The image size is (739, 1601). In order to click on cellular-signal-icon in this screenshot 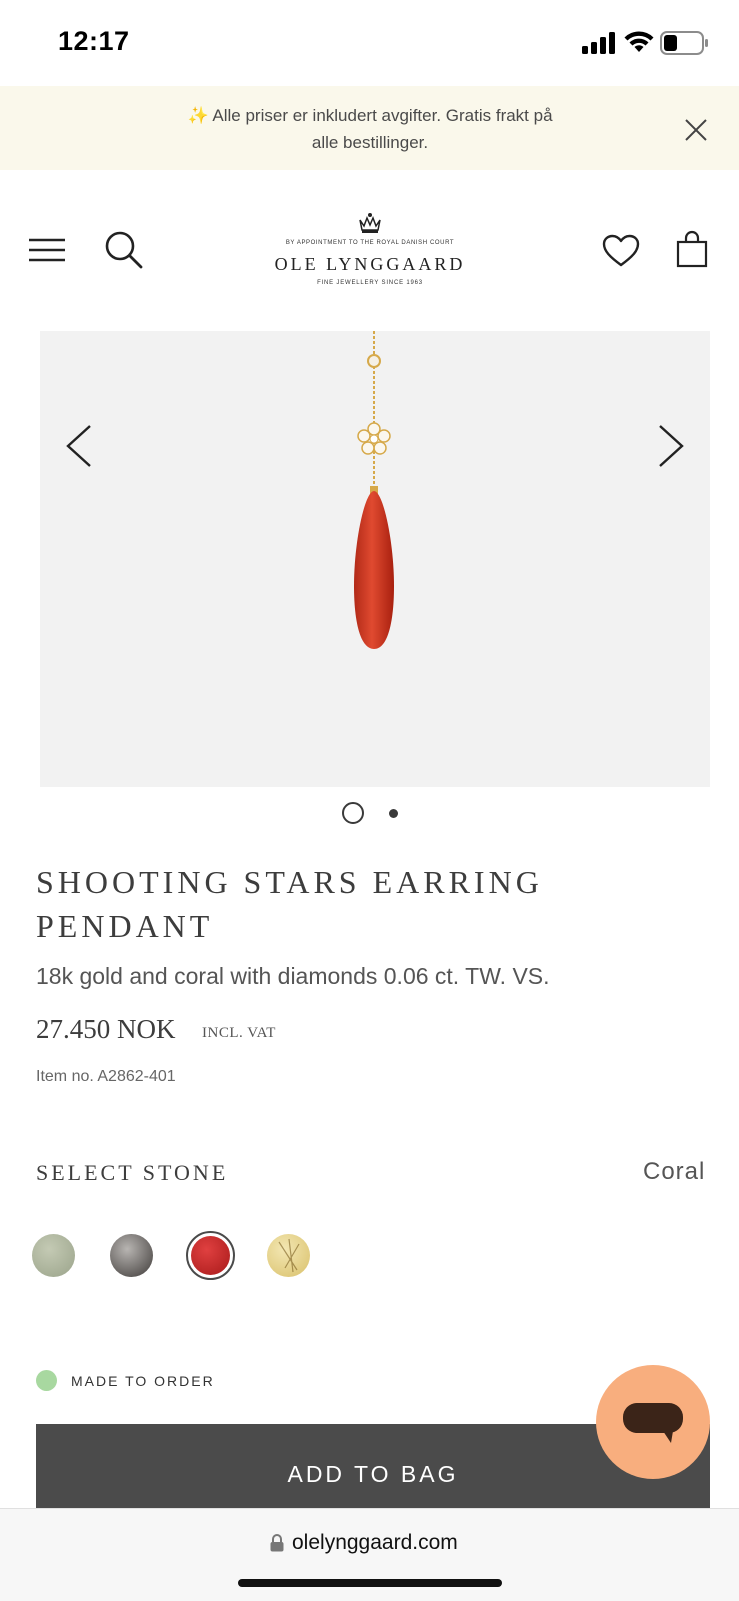, I will do `click(598, 43)`.